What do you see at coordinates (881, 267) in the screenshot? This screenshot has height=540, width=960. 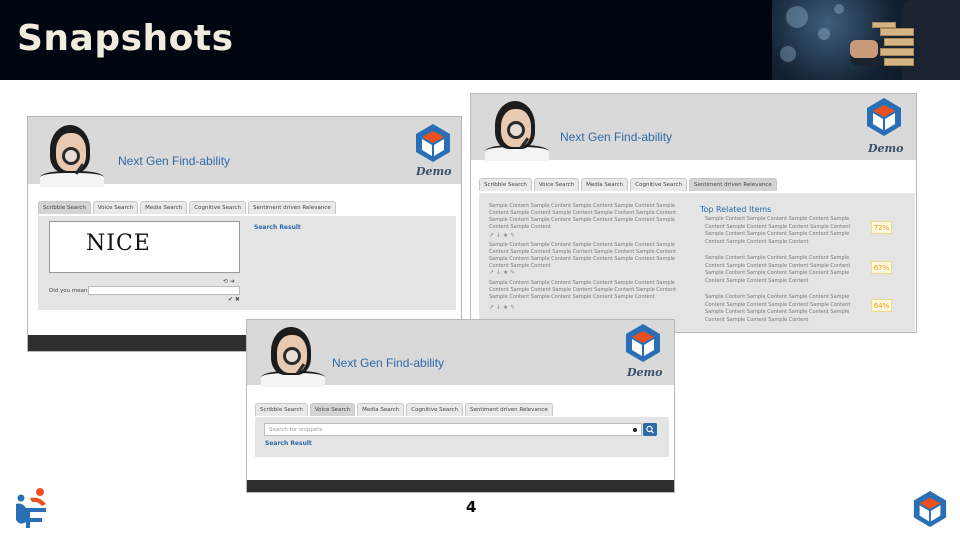 I see `related-percent-badge: 67%` at bounding box center [881, 267].